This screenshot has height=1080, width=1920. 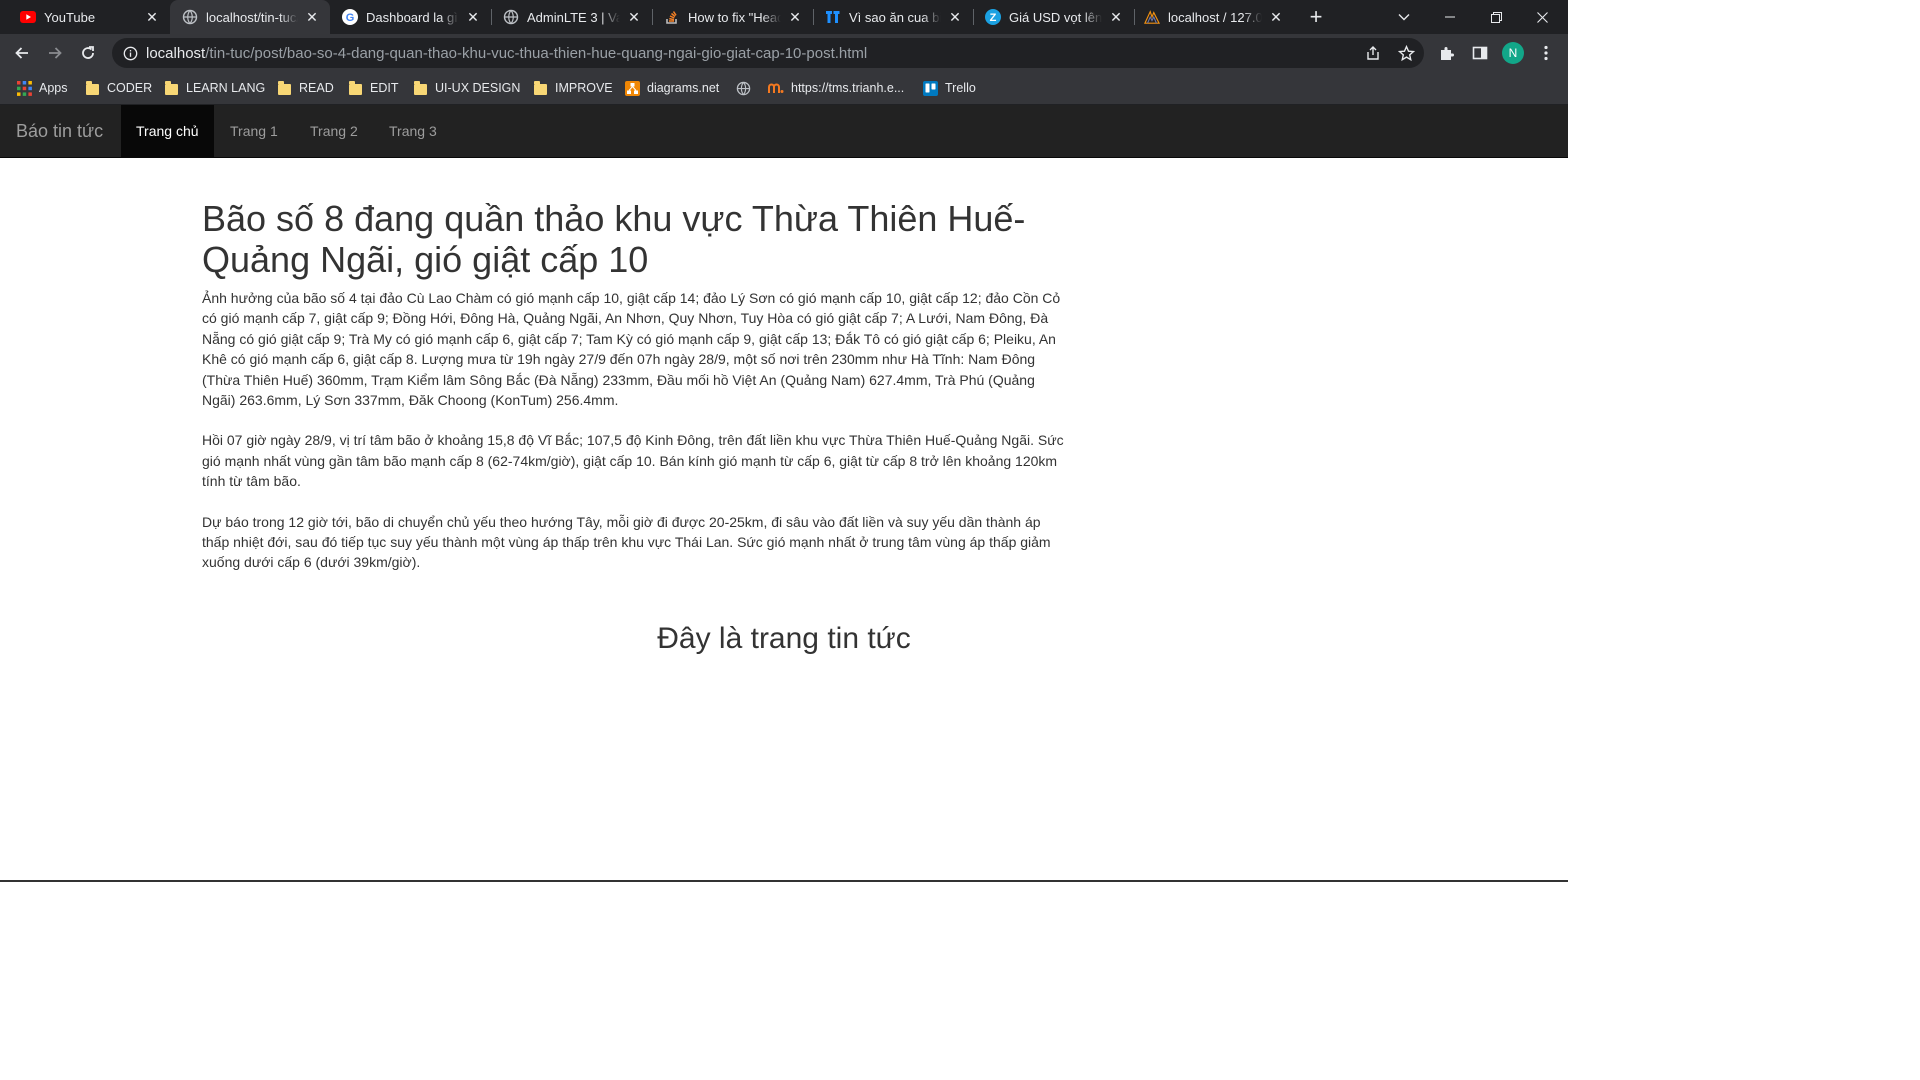 I want to click on star-icon, so click(x=1406, y=53).